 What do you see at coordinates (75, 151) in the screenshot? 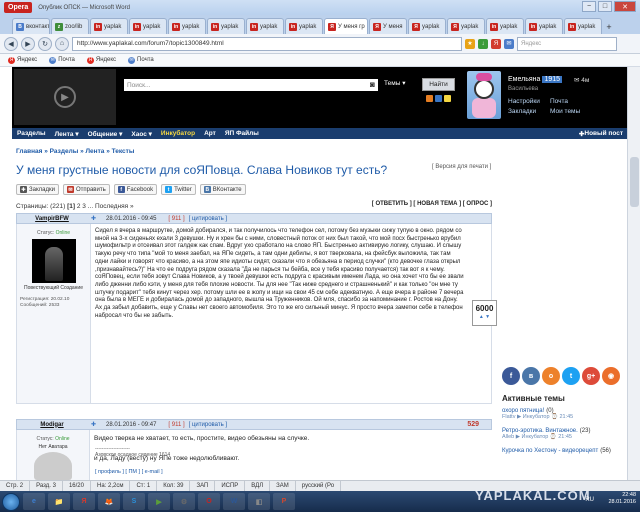
I see `breadcrumb: Главная » Разделы » Лента » Тексты` at bounding box center [75, 151].